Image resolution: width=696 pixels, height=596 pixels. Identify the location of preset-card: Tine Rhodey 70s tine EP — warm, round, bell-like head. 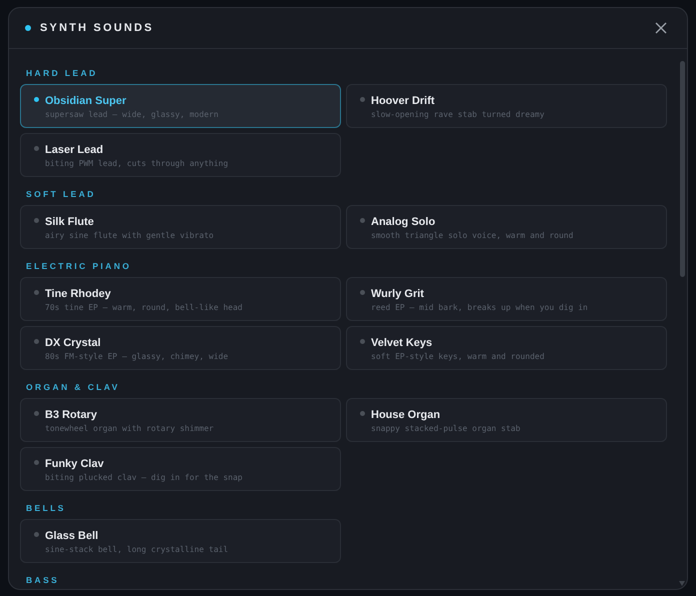
(180, 299).